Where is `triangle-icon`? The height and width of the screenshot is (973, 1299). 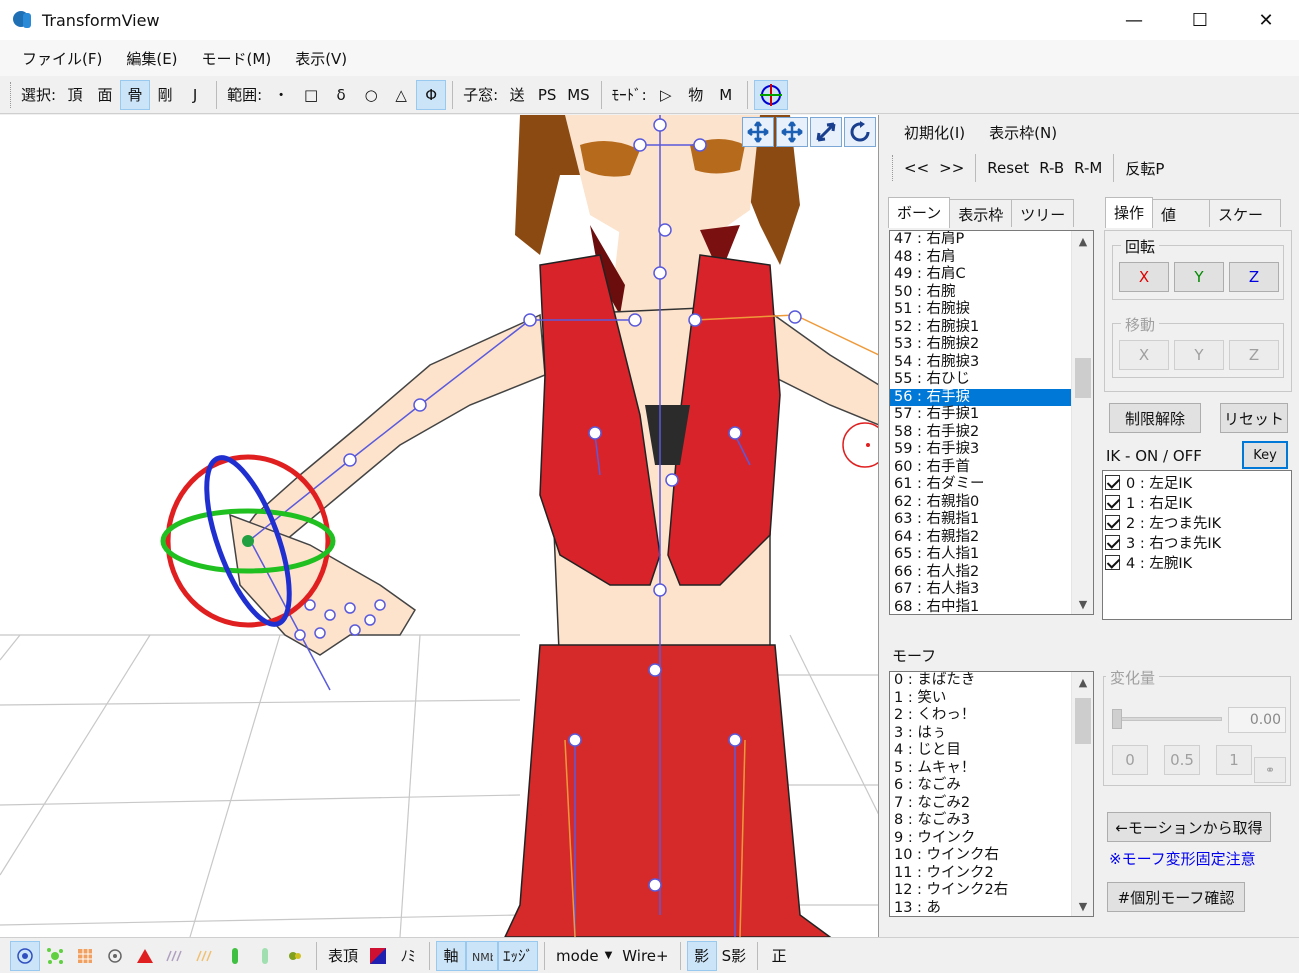 triangle-icon is located at coordinates (145, 956).